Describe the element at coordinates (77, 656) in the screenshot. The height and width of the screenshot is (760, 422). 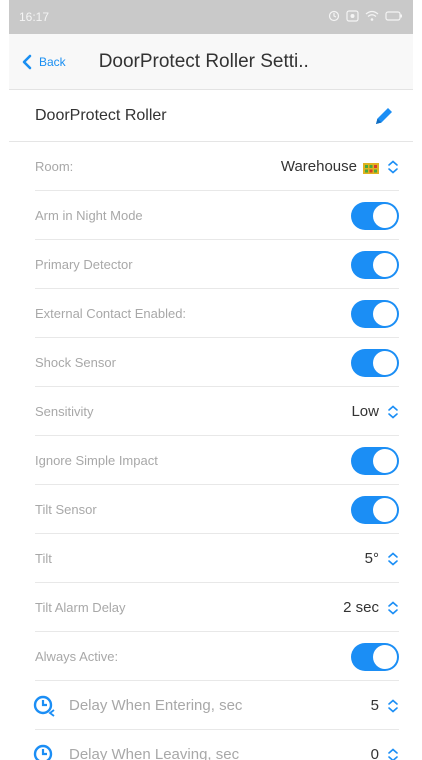
I see `always-active-label: Always Active:` at that location.